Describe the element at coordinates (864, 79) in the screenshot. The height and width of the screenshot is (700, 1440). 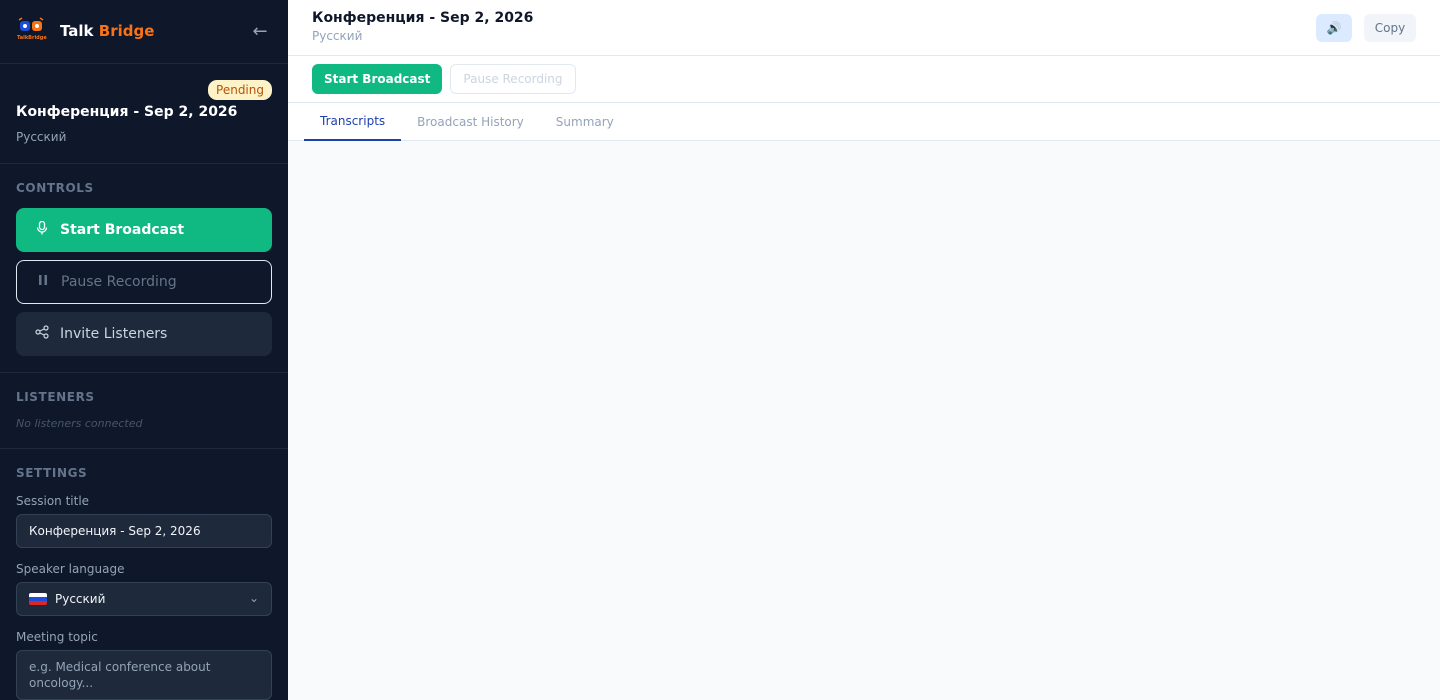
I see `action-bar: Start Broadcast Pause Recording` at that location.